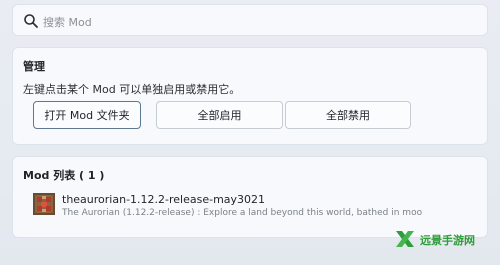  What do you see at coordinates (164, 199) in the screenshot?
I see `mod-name: theaurorian-1.12.2-release-may3021` at bounding box center [164, 199].